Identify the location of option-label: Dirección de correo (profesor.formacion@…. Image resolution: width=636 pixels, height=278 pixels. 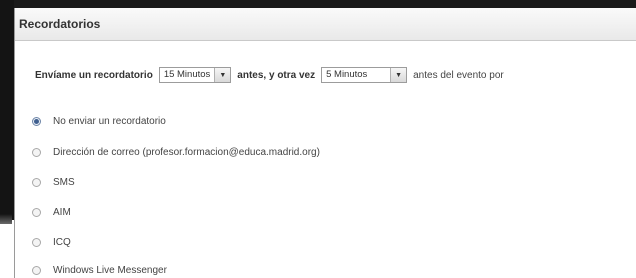
(186, 152).